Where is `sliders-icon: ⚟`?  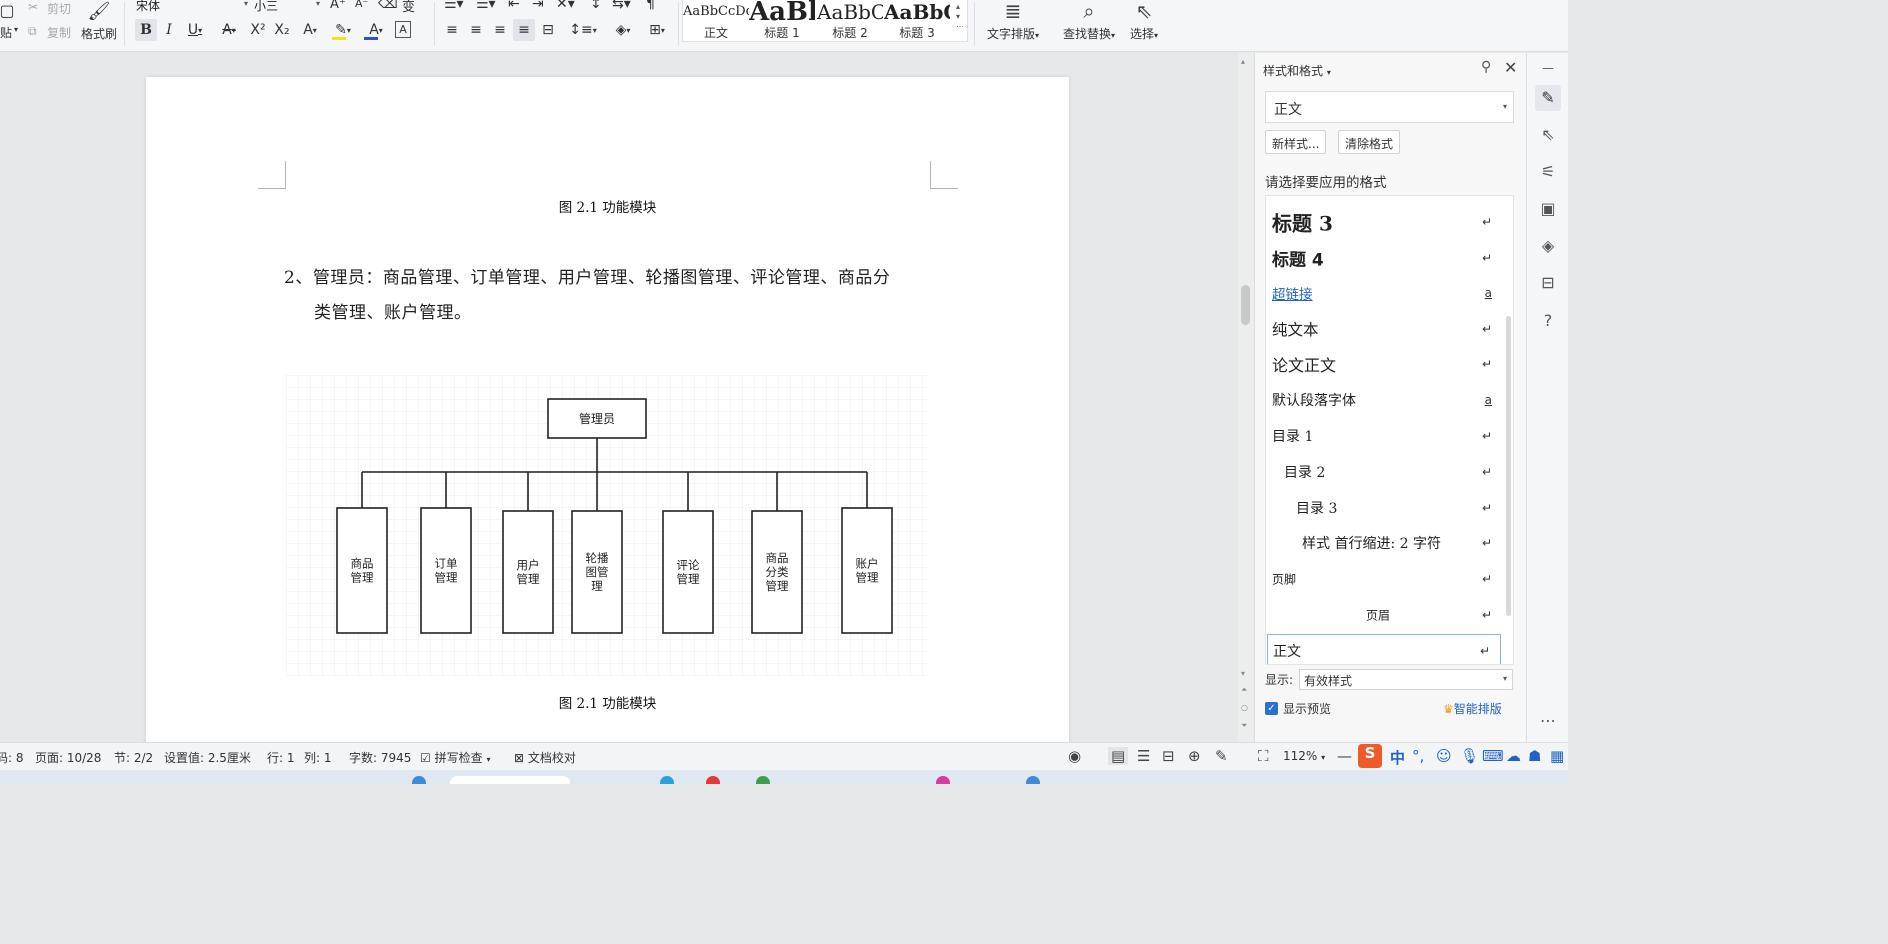 sliders-icon: ⚟ is located at coordinates (1548, 172).